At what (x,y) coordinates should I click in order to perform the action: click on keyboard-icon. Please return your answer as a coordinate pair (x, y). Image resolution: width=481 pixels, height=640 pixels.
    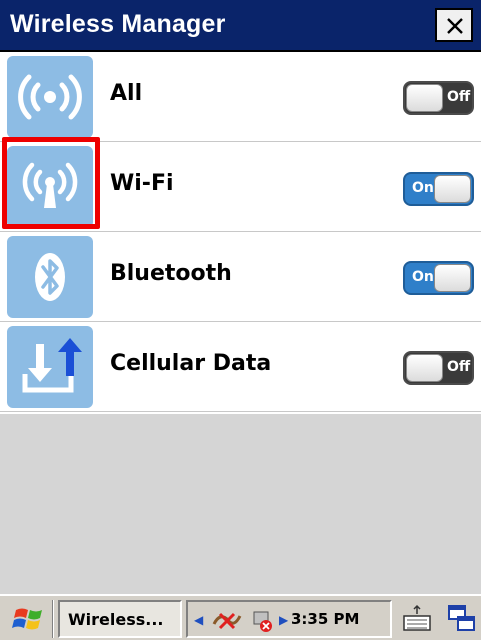
    Looking at the image, I should click on (417, 617).